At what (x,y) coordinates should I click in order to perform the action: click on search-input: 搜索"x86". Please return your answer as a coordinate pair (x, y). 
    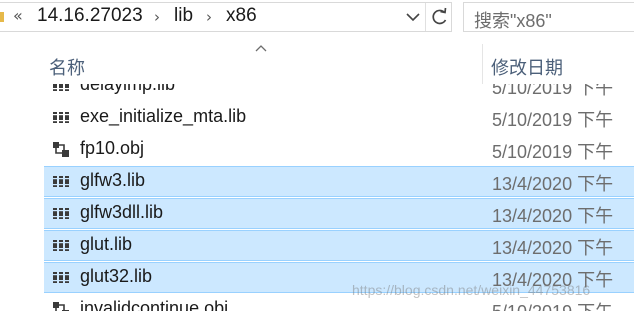
    Looking at the image, I should click on (548, 17).